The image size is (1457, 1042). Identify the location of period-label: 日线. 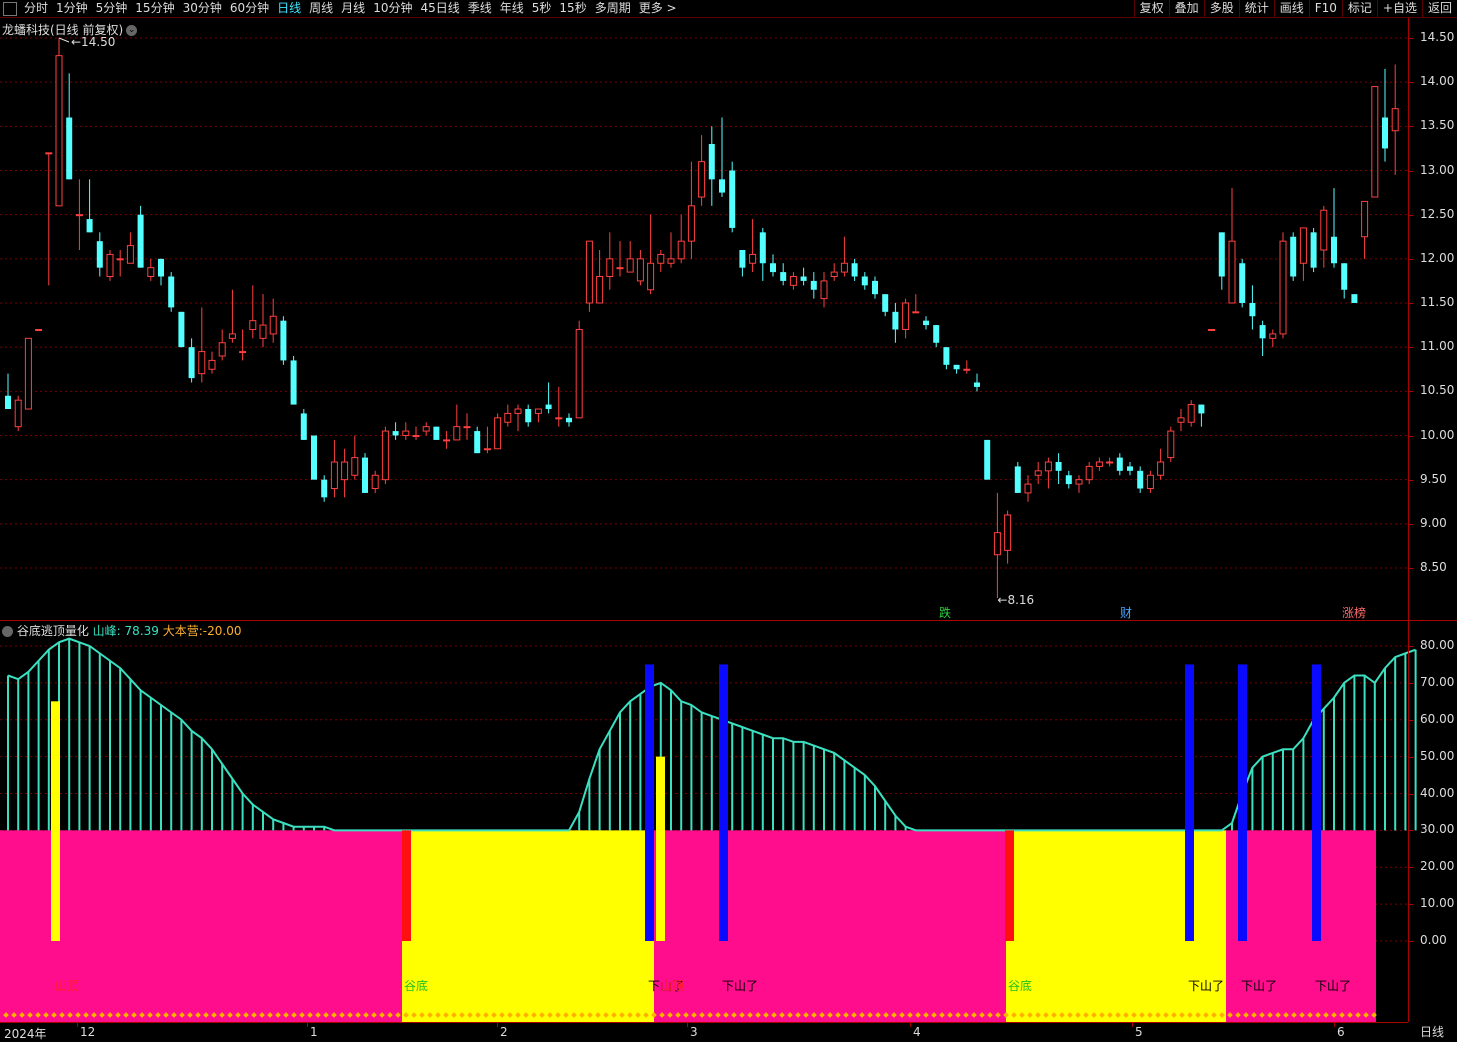
(1432, 1031).